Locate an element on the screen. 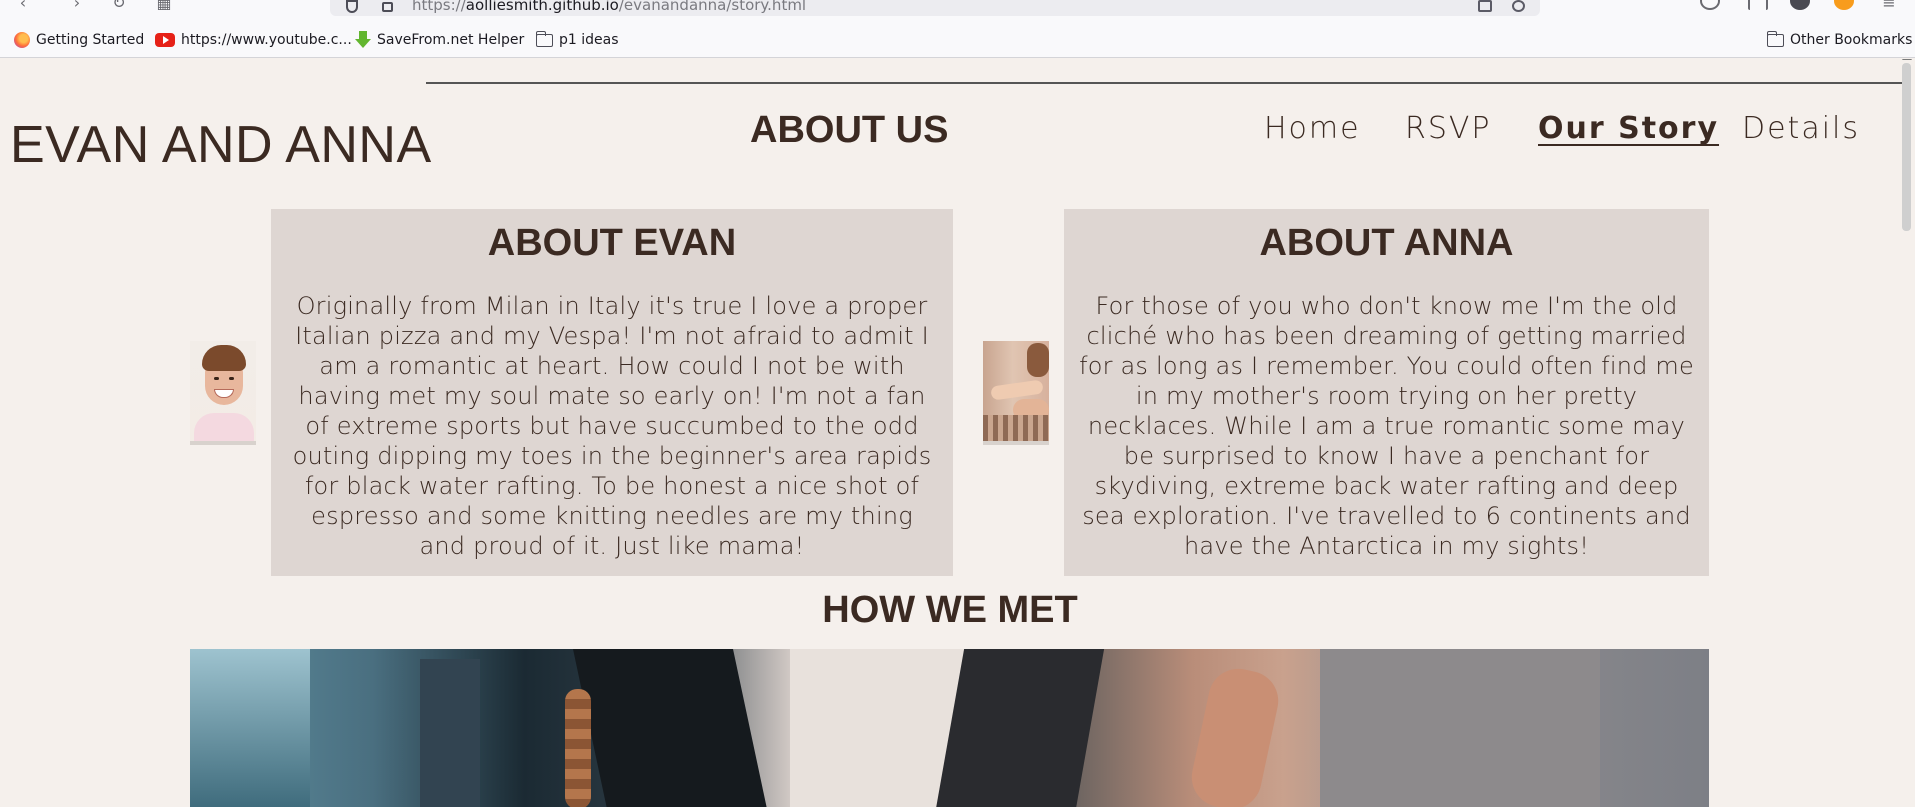 The height and width of the screenshot is (807, 1915). evan-photo is located at coordinates (223, 391).